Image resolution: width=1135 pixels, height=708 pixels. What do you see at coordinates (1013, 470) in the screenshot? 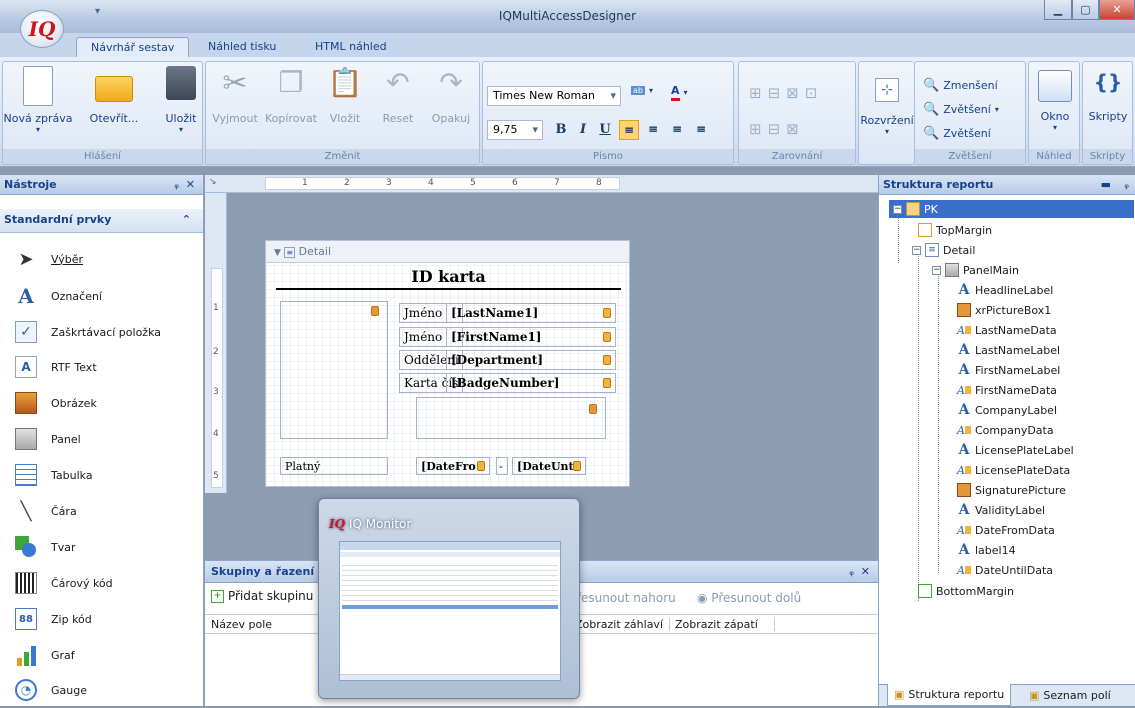
I see `tree-node-control: A LicensePlateData` at bounding box center [1013, 470].